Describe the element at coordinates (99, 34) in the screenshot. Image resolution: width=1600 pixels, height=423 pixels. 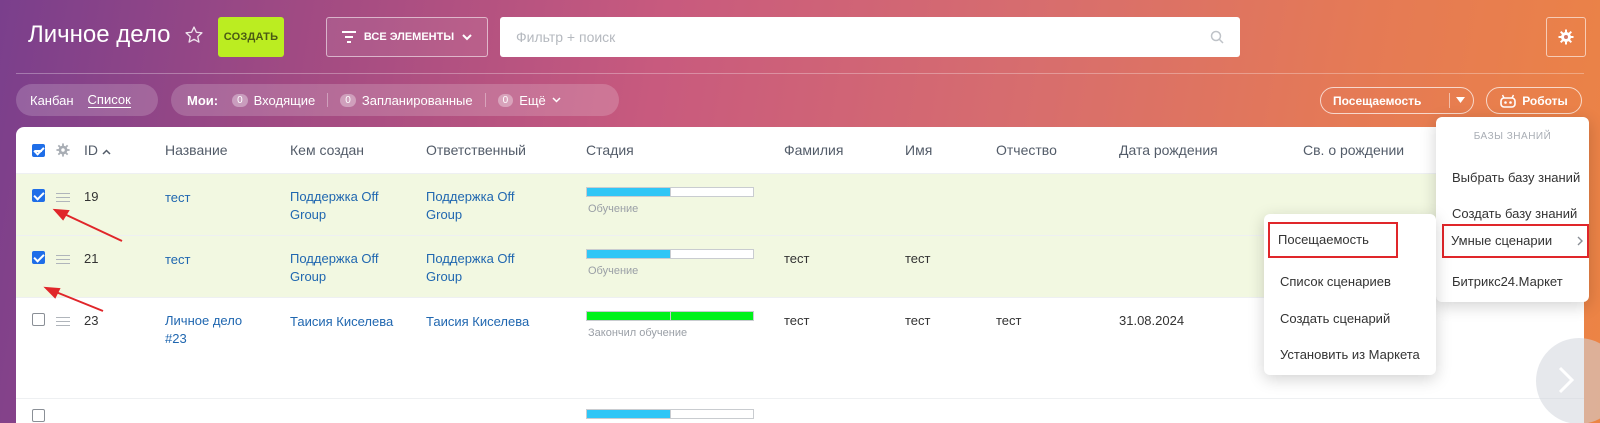
I see `page-title: Личное дело` at that location.